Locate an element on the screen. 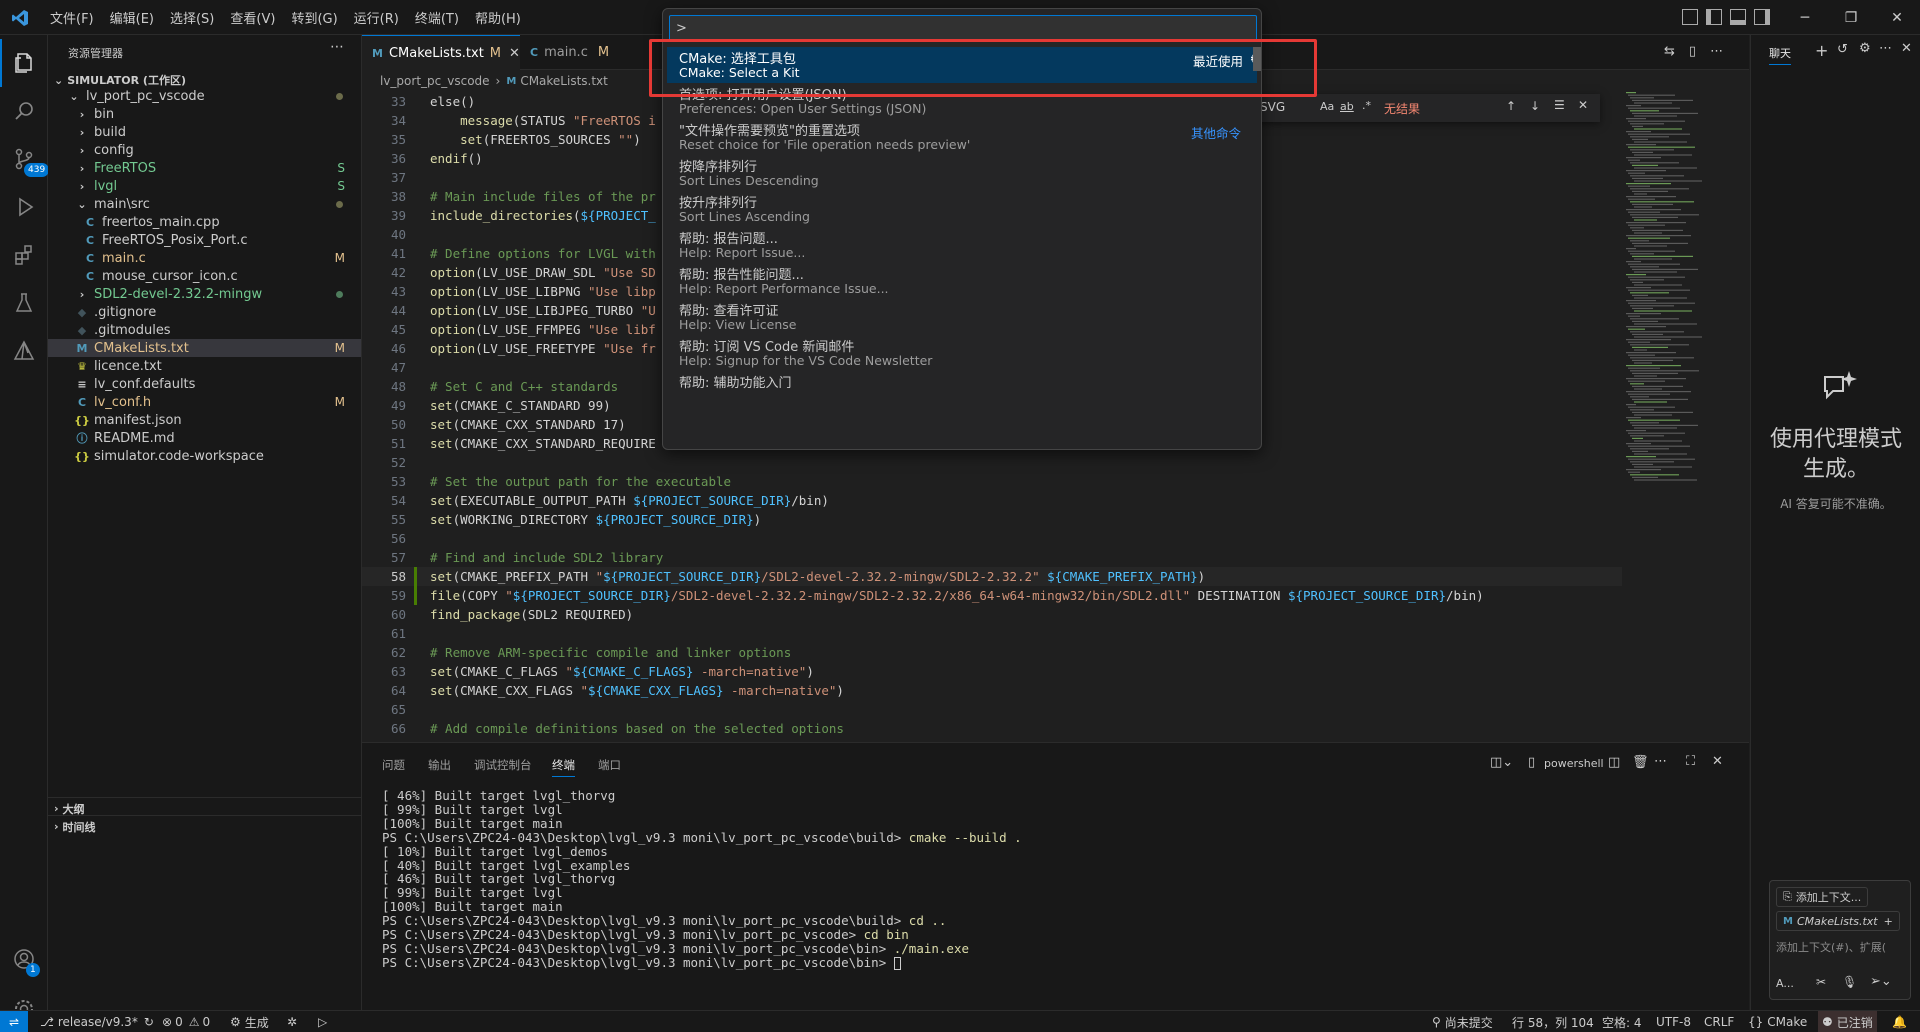  tree-item: {} manifest.json is located at coordinates (204, 420).